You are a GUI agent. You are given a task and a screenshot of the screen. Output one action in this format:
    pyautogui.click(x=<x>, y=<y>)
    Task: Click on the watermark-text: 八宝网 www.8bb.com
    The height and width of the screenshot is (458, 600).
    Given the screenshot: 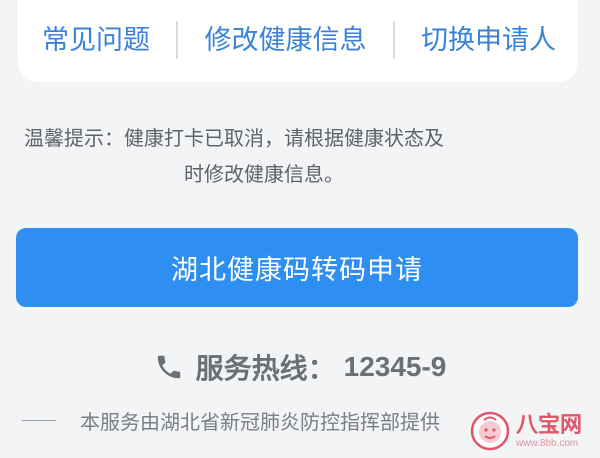 What is the action you would take?
    pyautogui.click(x=549, y=430)
    